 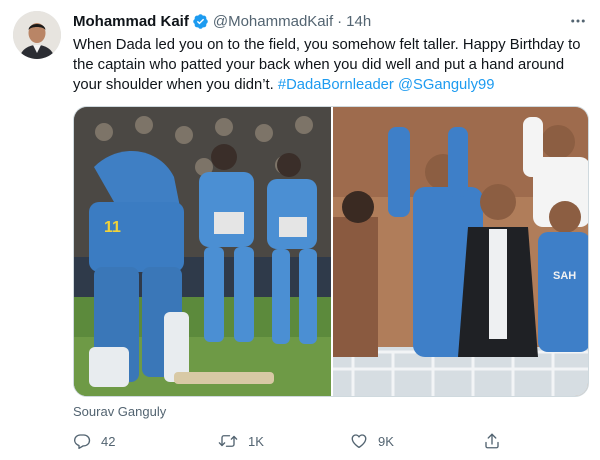 What do you see at coordinates (94, 441) in the screenshot?
I see `reply-button: 42` at bounding box center [94, 441].